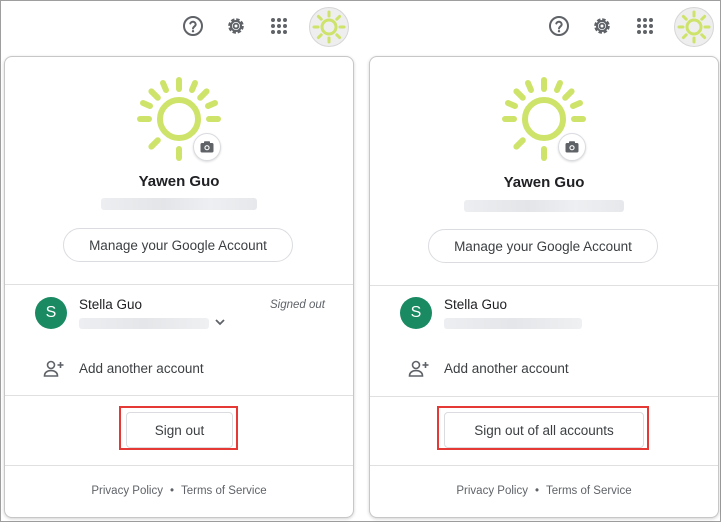 This screenshot has height=522, width=721. What do you see at coordinates (179, 430) in the screenshot?
I see `sign-out-button: Sign out` at bounding box center [179, 430].